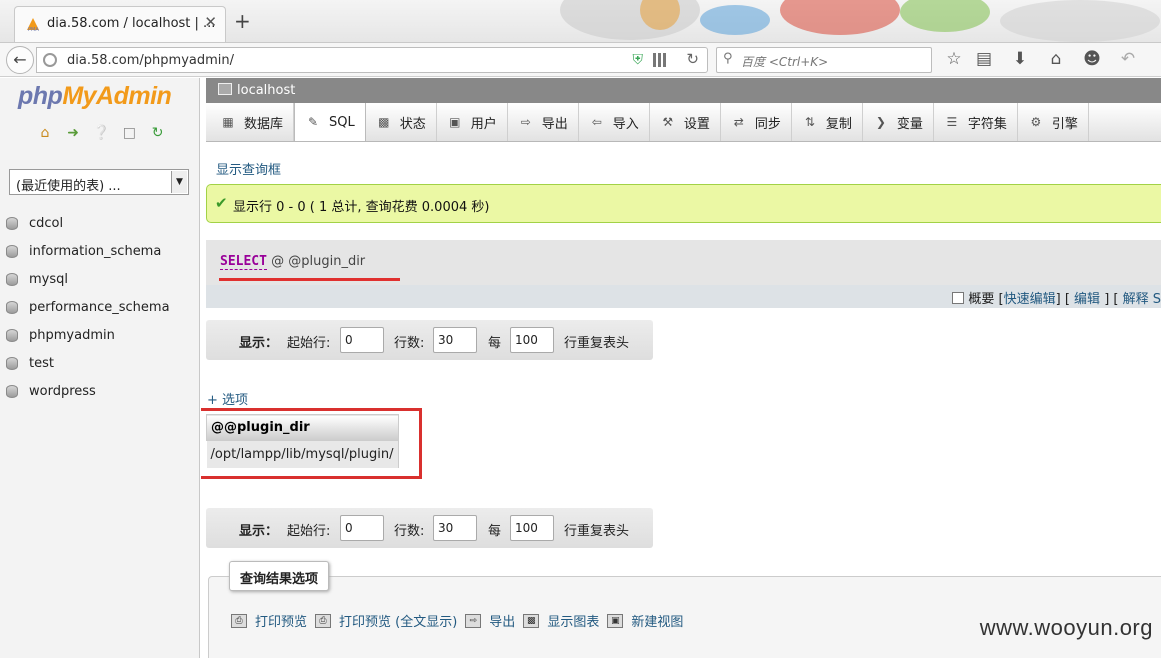 The height and width of the screenshot is (658, 1161). What do you see at coordinates (409, 531) in the screenshot?
I see `rows-label: 行数:` at bounding box center [409, 531].